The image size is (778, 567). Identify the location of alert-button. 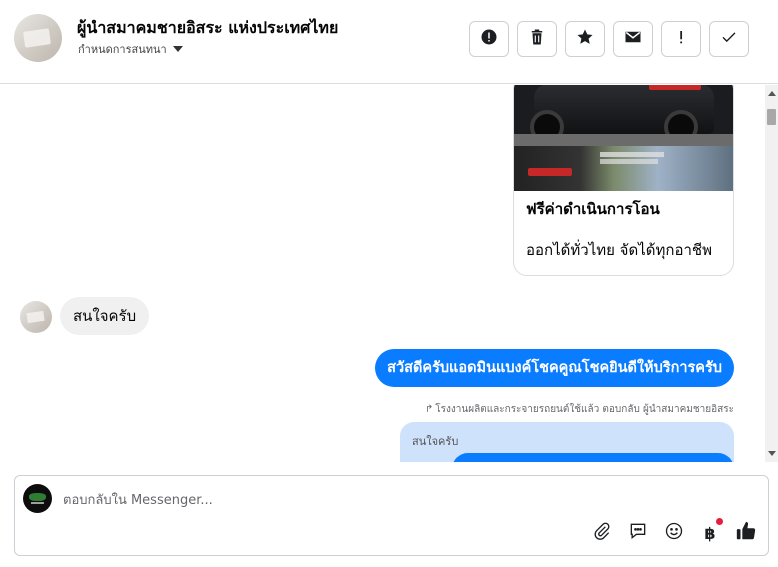
(489, 39).